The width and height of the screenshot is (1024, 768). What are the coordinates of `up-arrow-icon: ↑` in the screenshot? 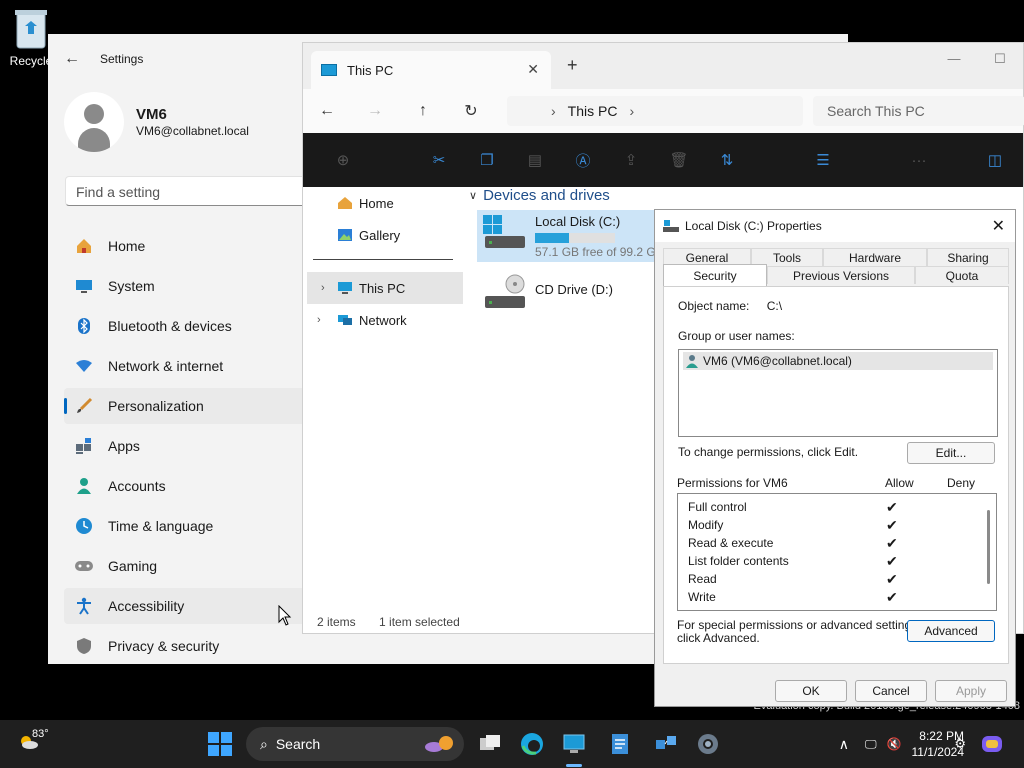 It's located at (423, 111).